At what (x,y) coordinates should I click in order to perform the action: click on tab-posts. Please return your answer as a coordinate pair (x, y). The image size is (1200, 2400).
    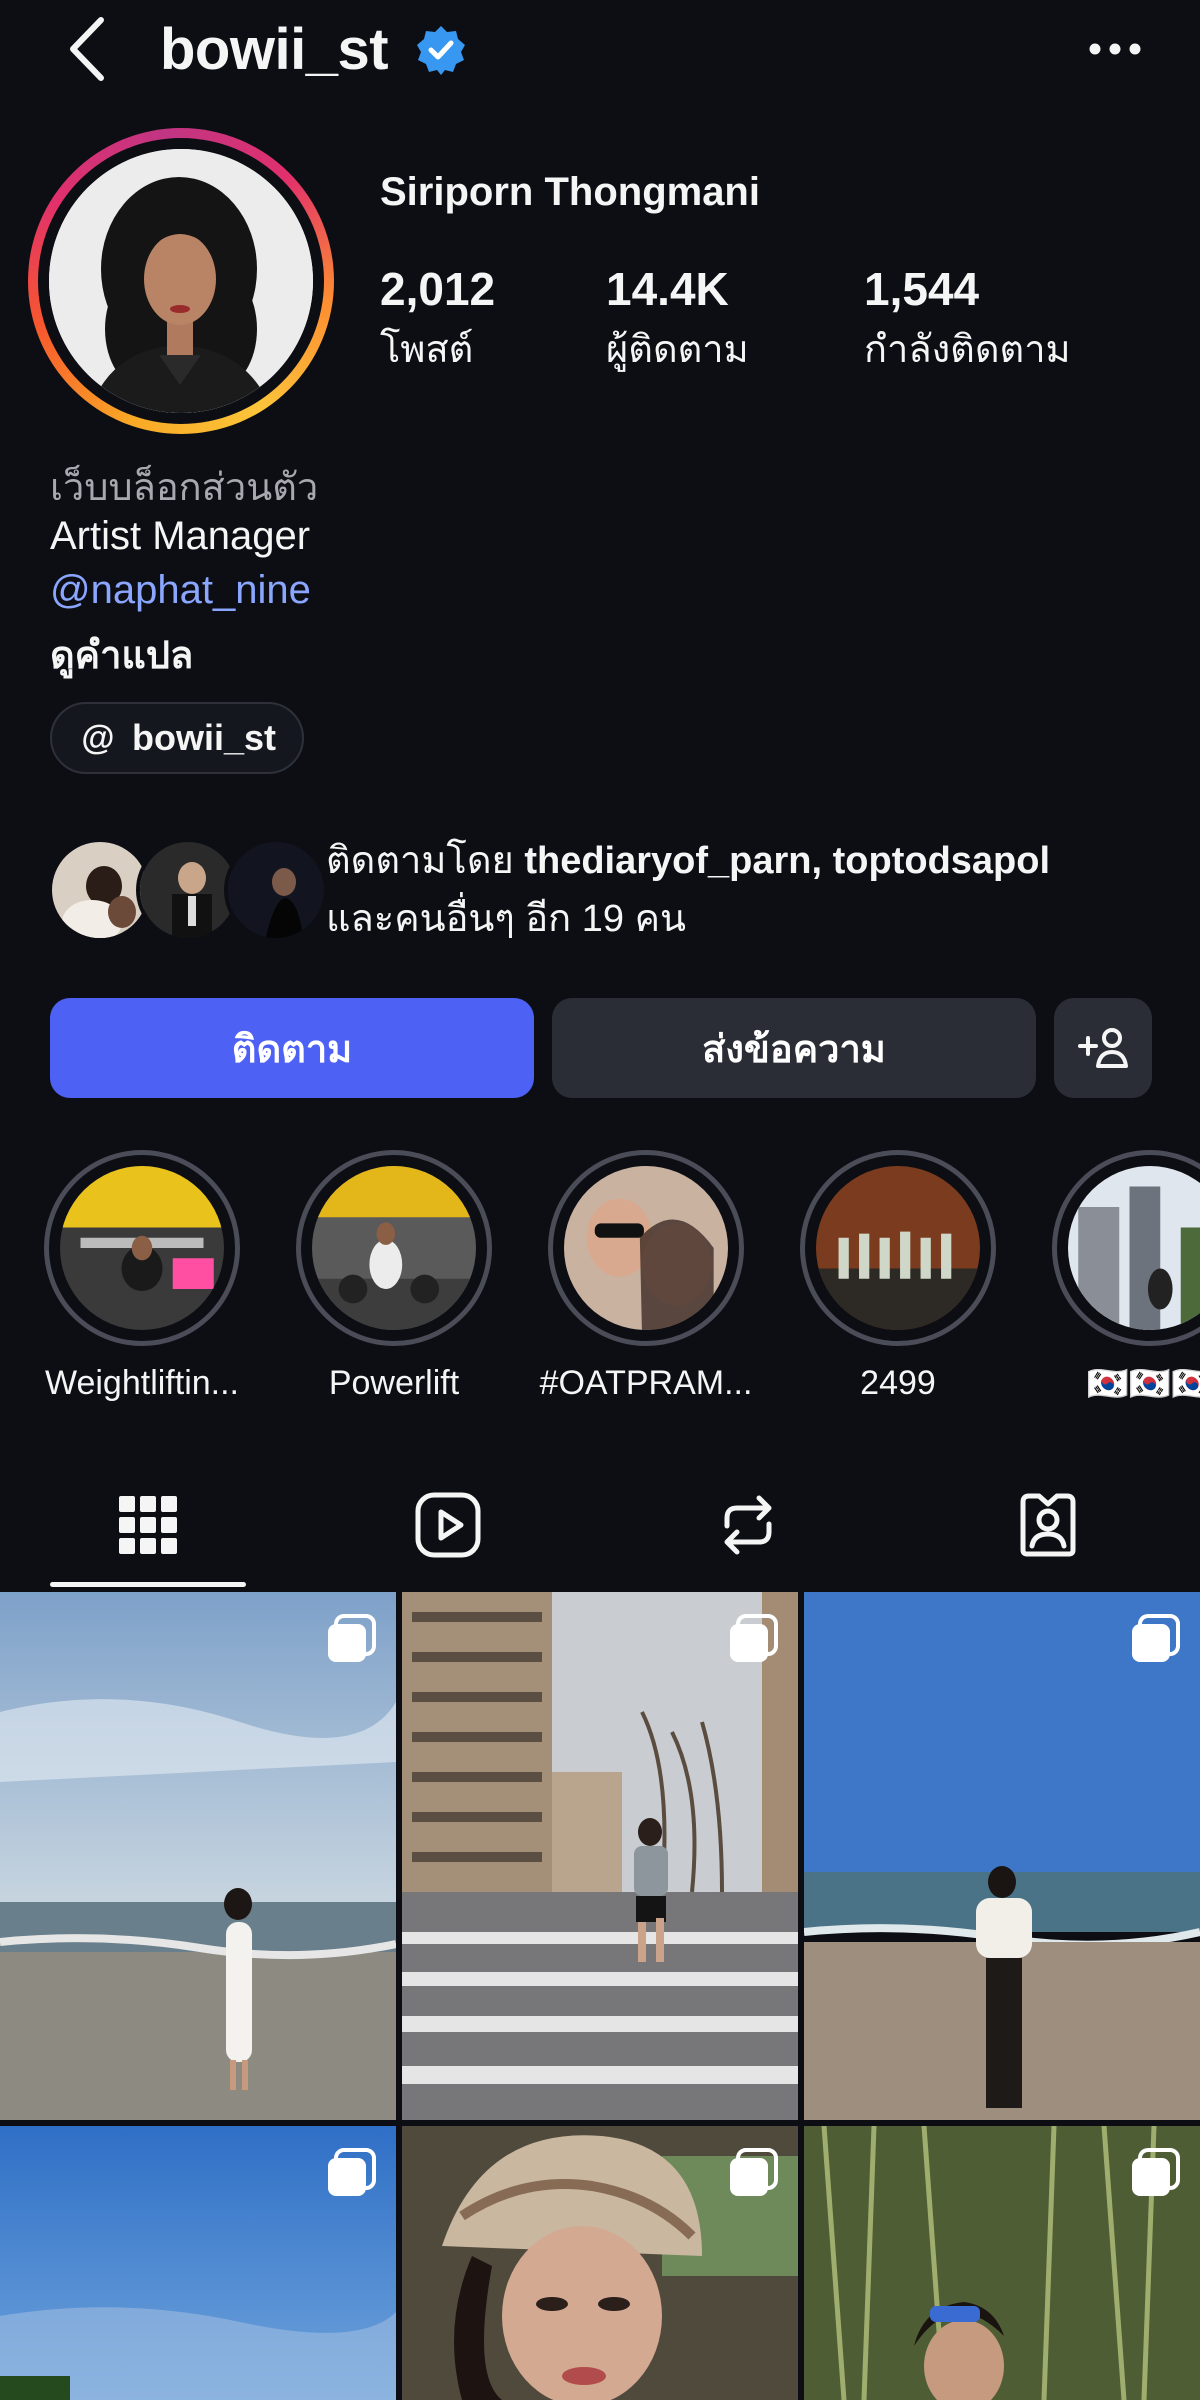
    Looking at the image, I should click on (148, 1525).